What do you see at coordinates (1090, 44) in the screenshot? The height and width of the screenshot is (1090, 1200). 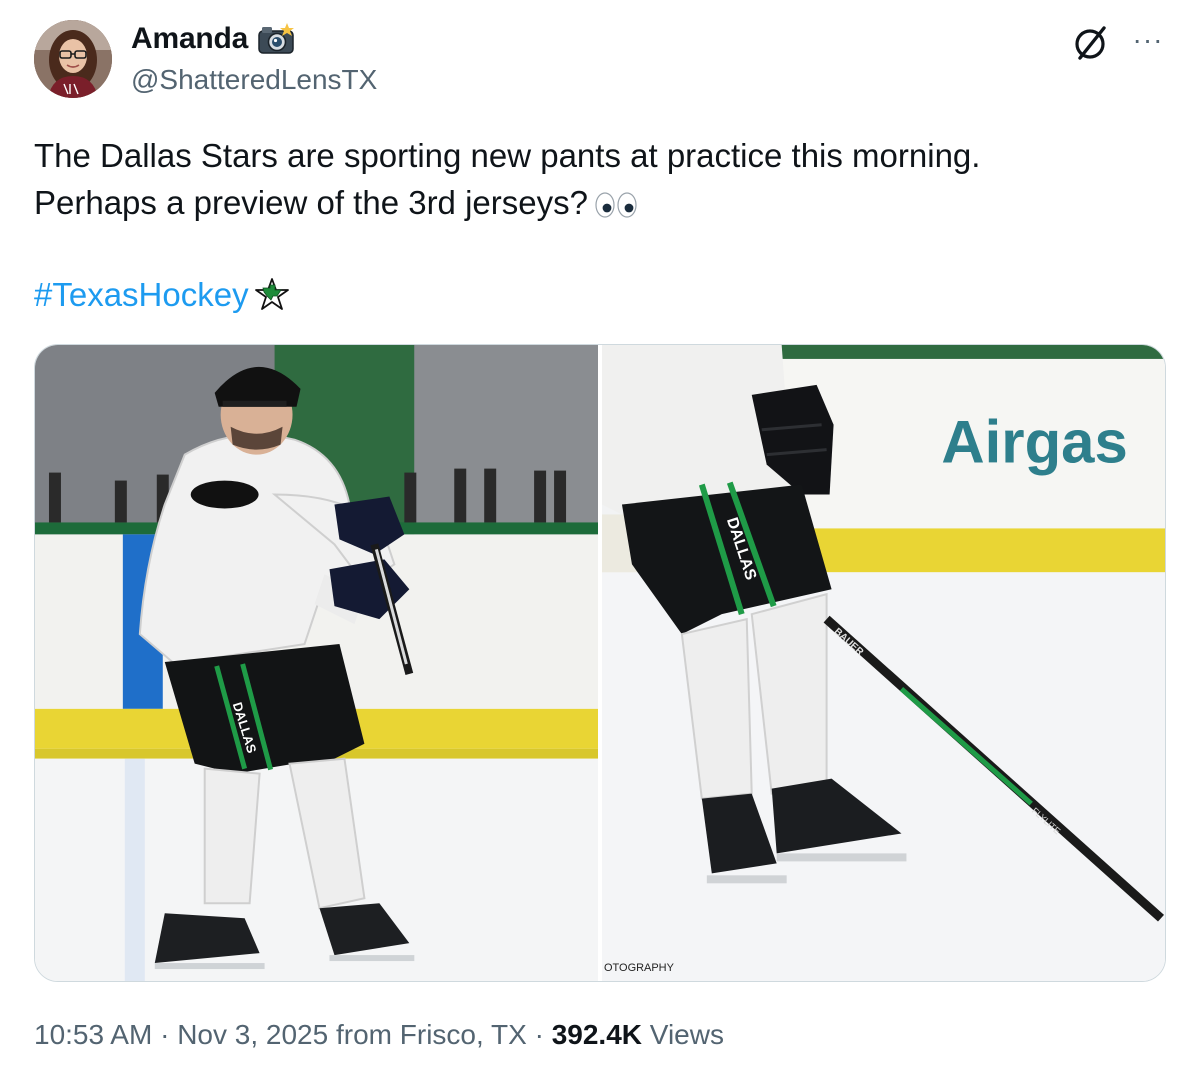 I see `grok-icon` at bounding box center [1090, 44].